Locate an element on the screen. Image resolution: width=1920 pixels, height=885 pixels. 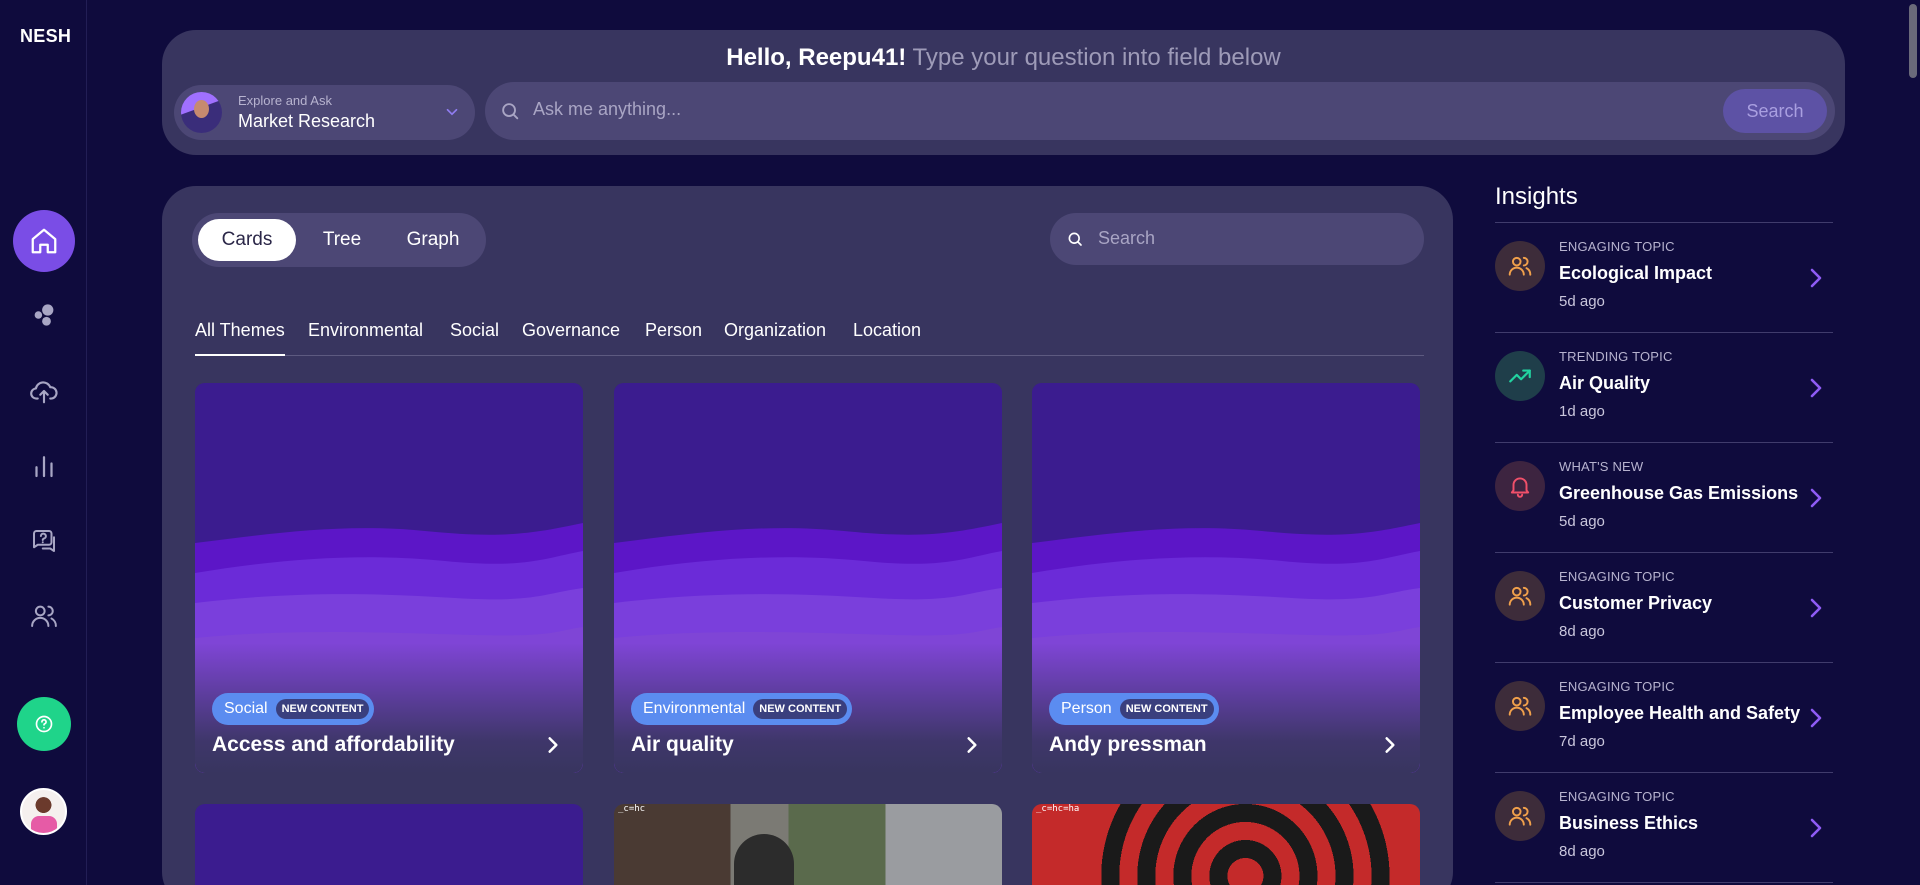
question-circle-icon is located at coordinates (44, 724).